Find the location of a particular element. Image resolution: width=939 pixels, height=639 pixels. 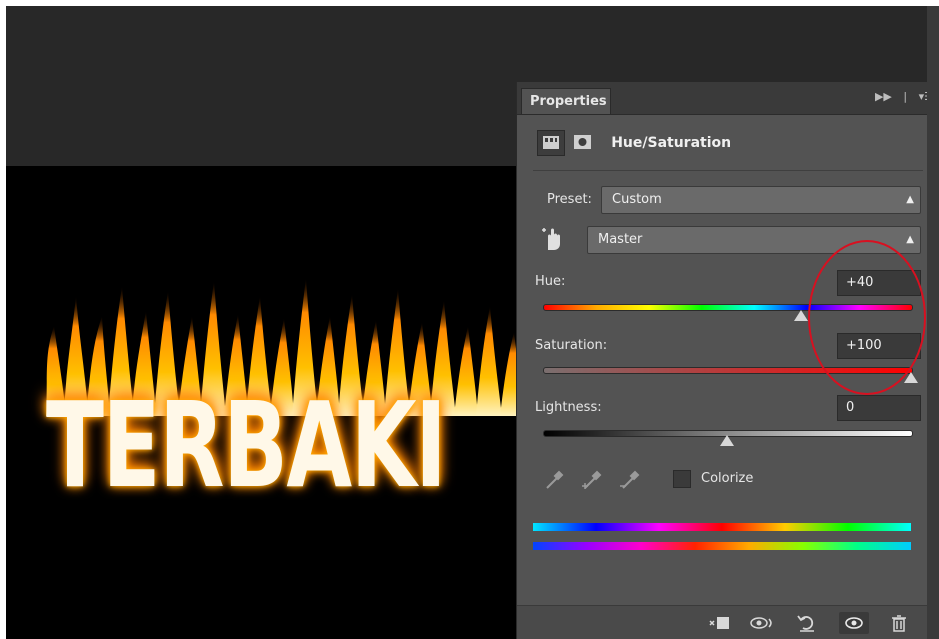

visibility-icon is located at coordinates (854, 623).